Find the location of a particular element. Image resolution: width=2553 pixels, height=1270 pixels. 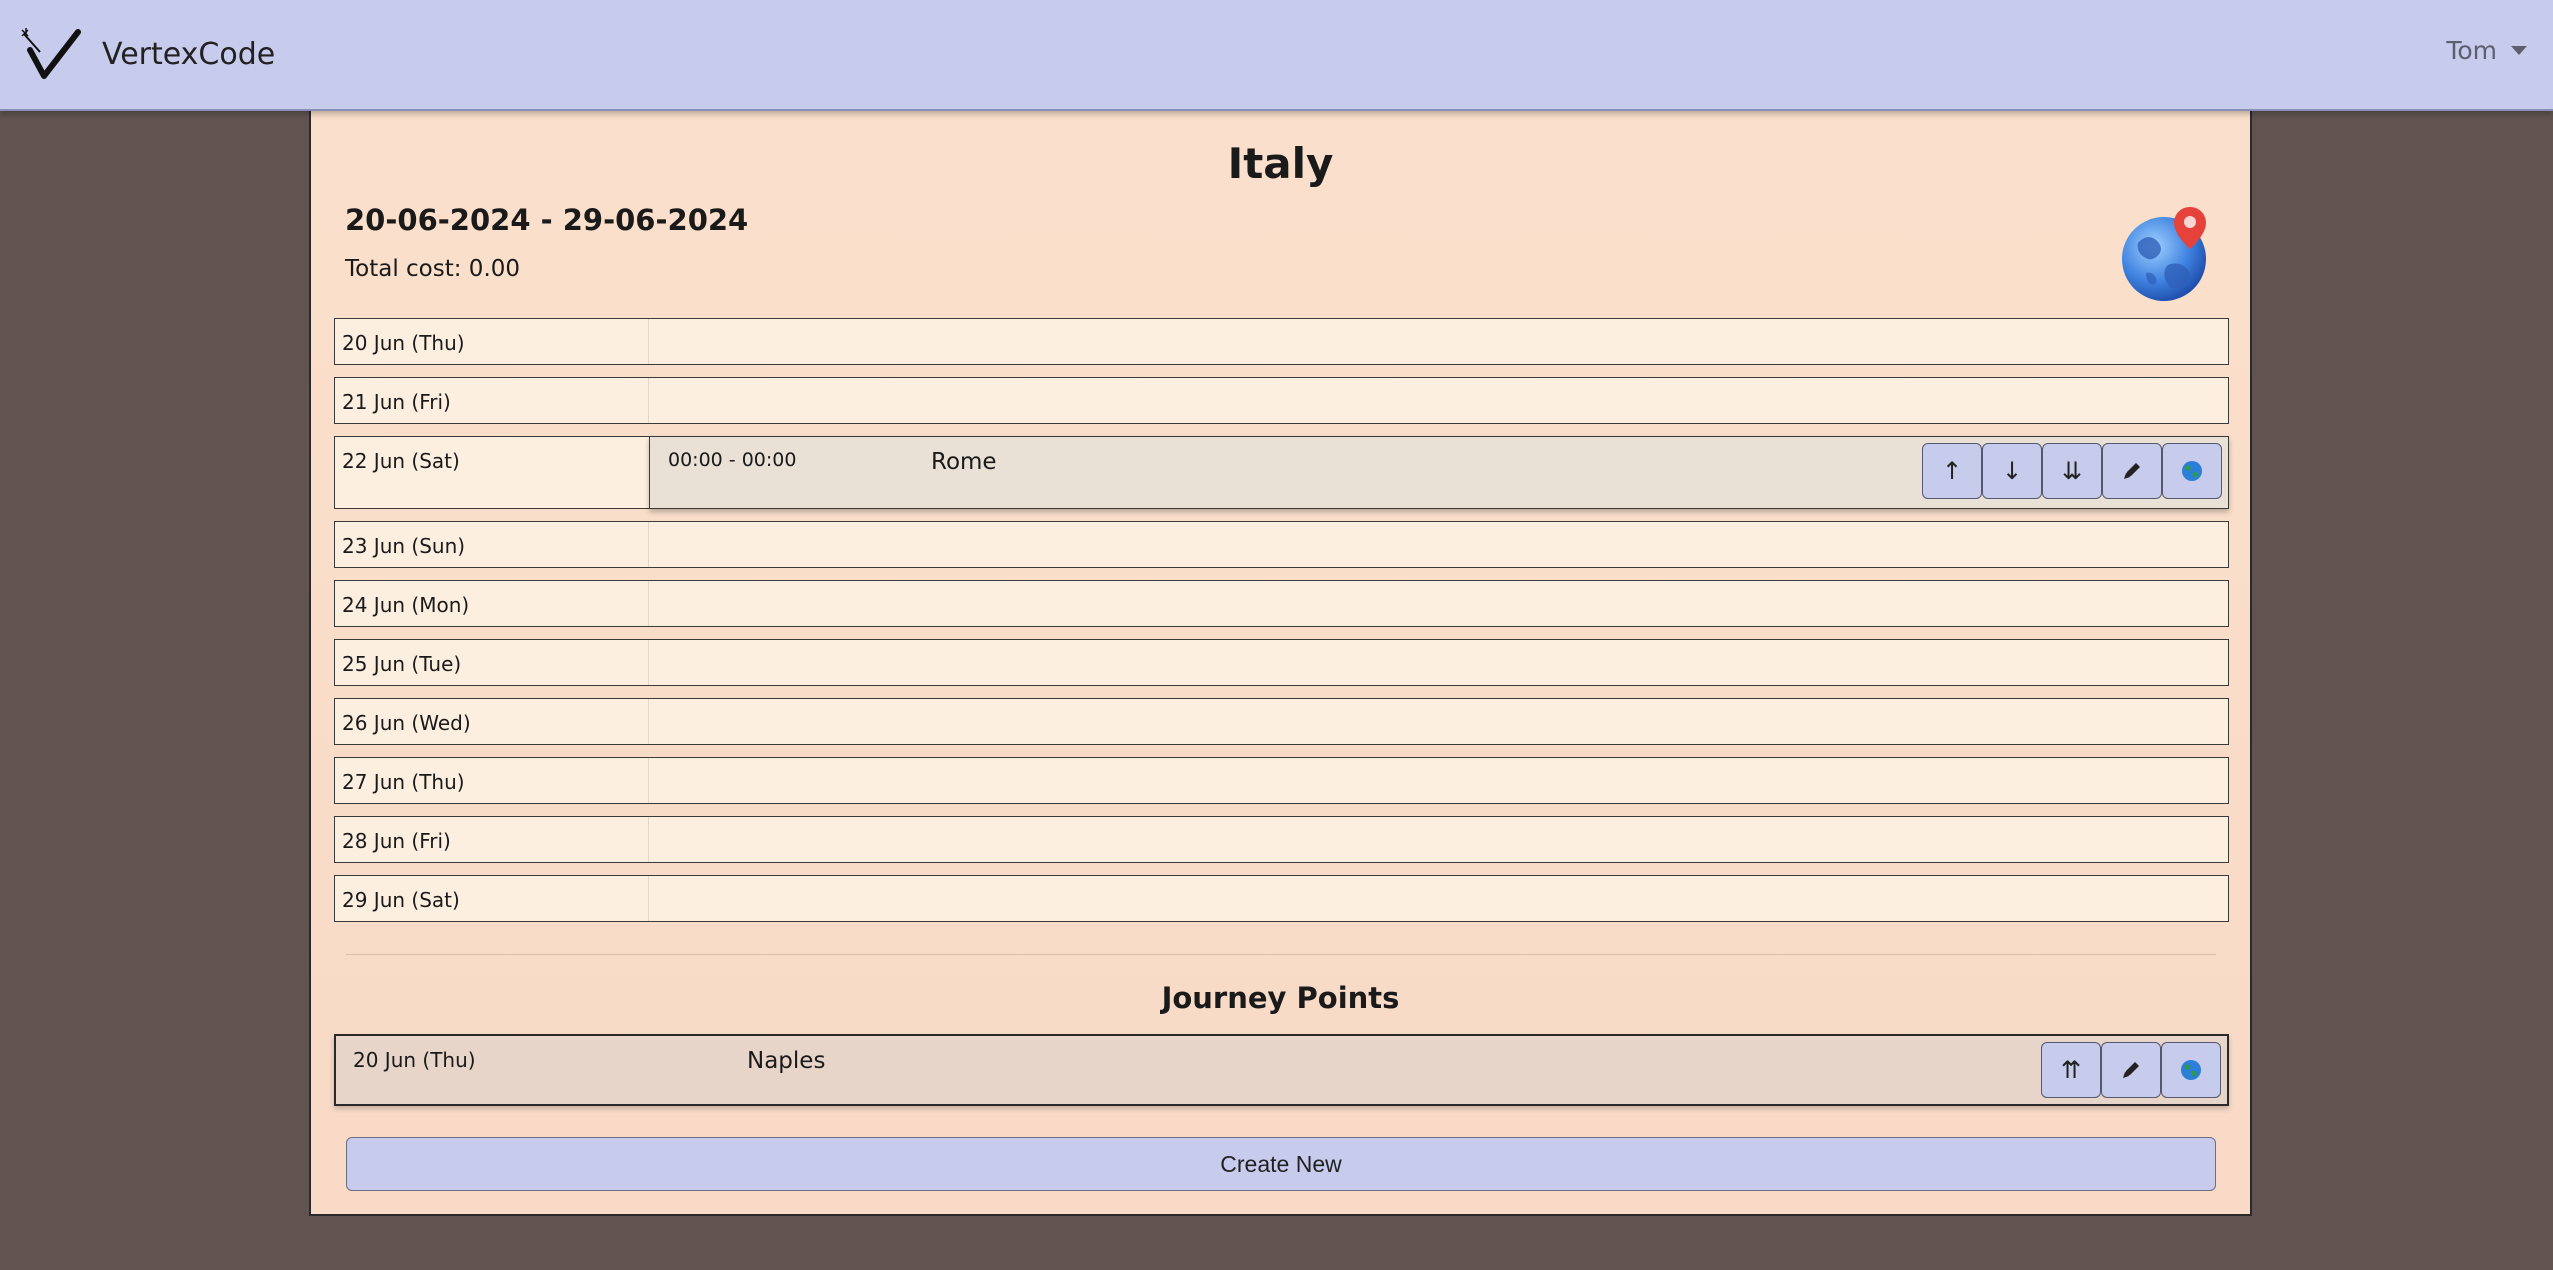

day-row: 28 Jun (Fri) is located at coordinates (1281, 839).